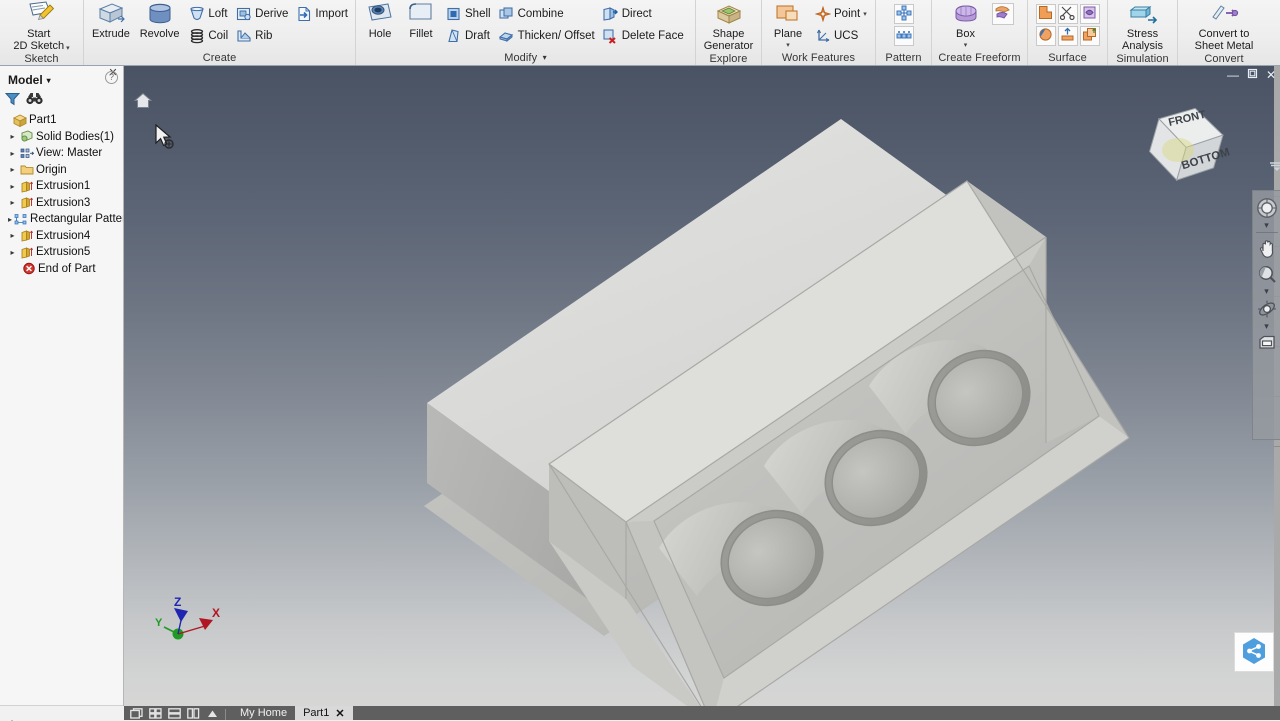  Describe the element at coordinates (159, 34) in the screenshot. I see `revolve-label: Revolve` at that location.